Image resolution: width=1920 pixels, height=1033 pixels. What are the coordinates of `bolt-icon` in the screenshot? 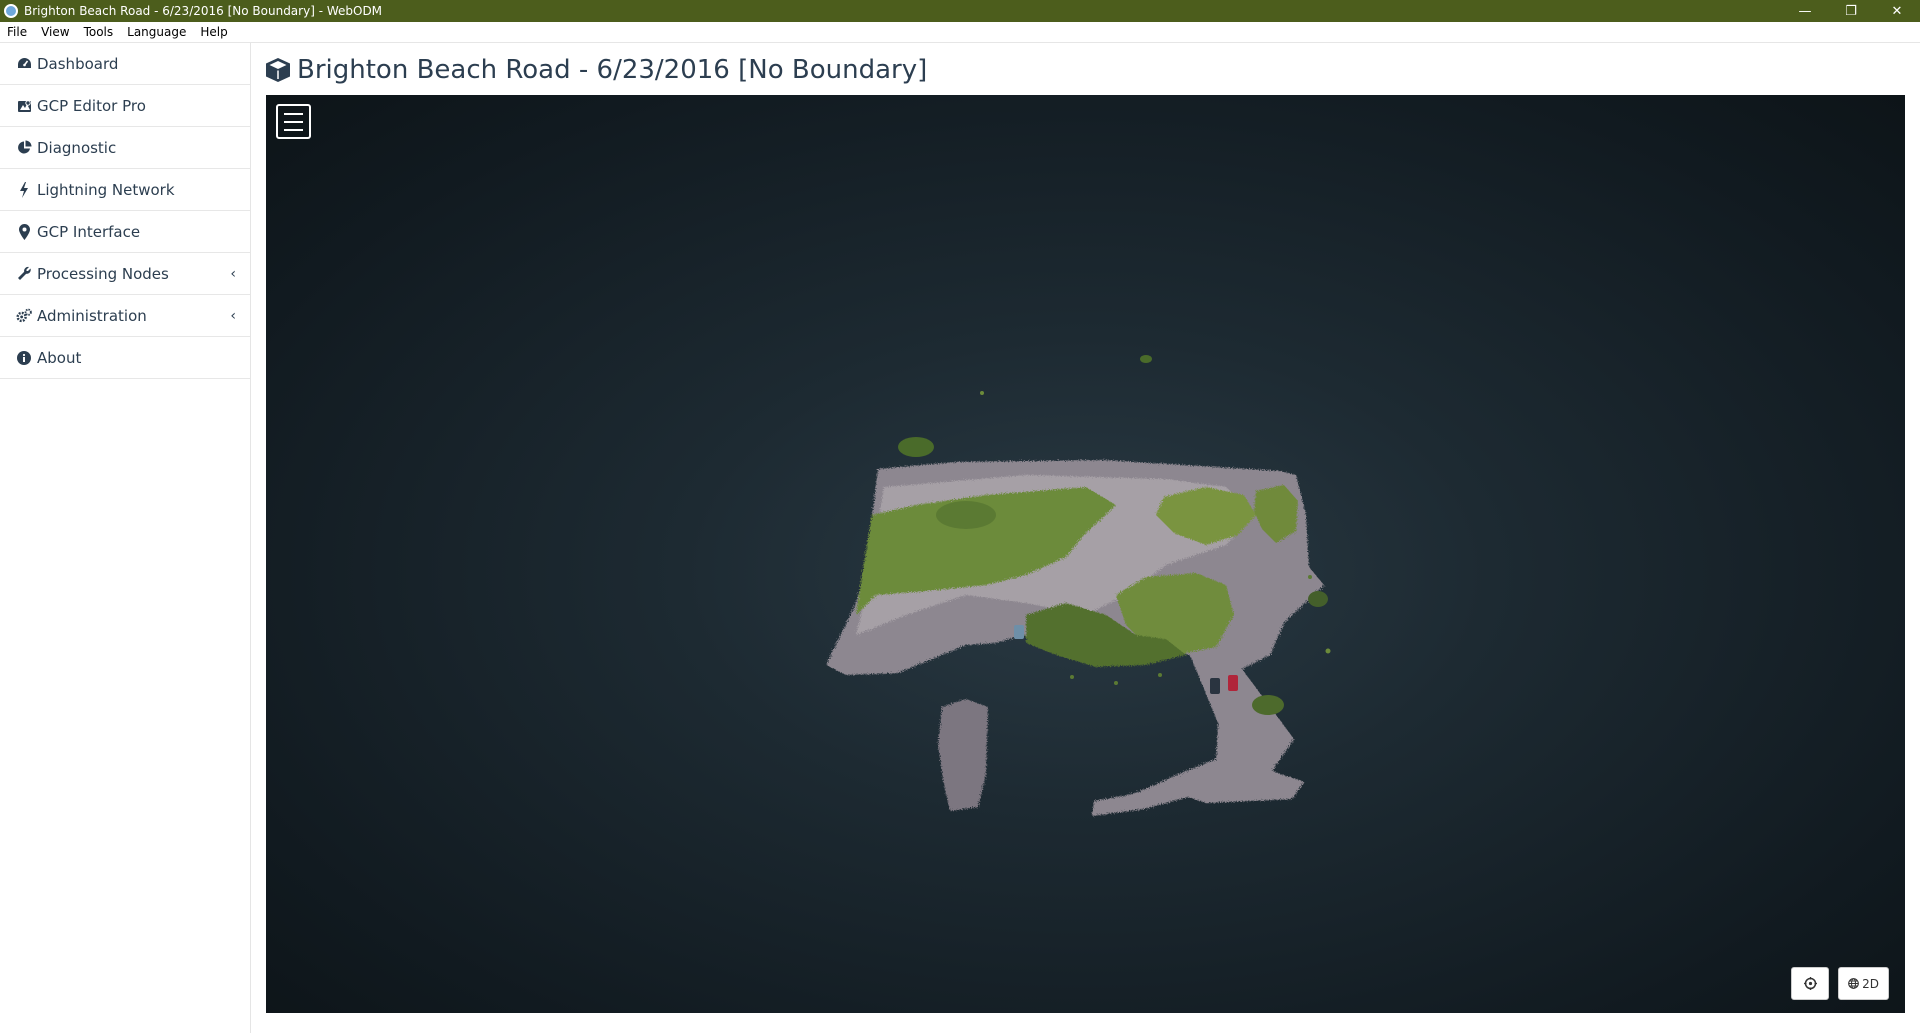 It's located at (24, 189).